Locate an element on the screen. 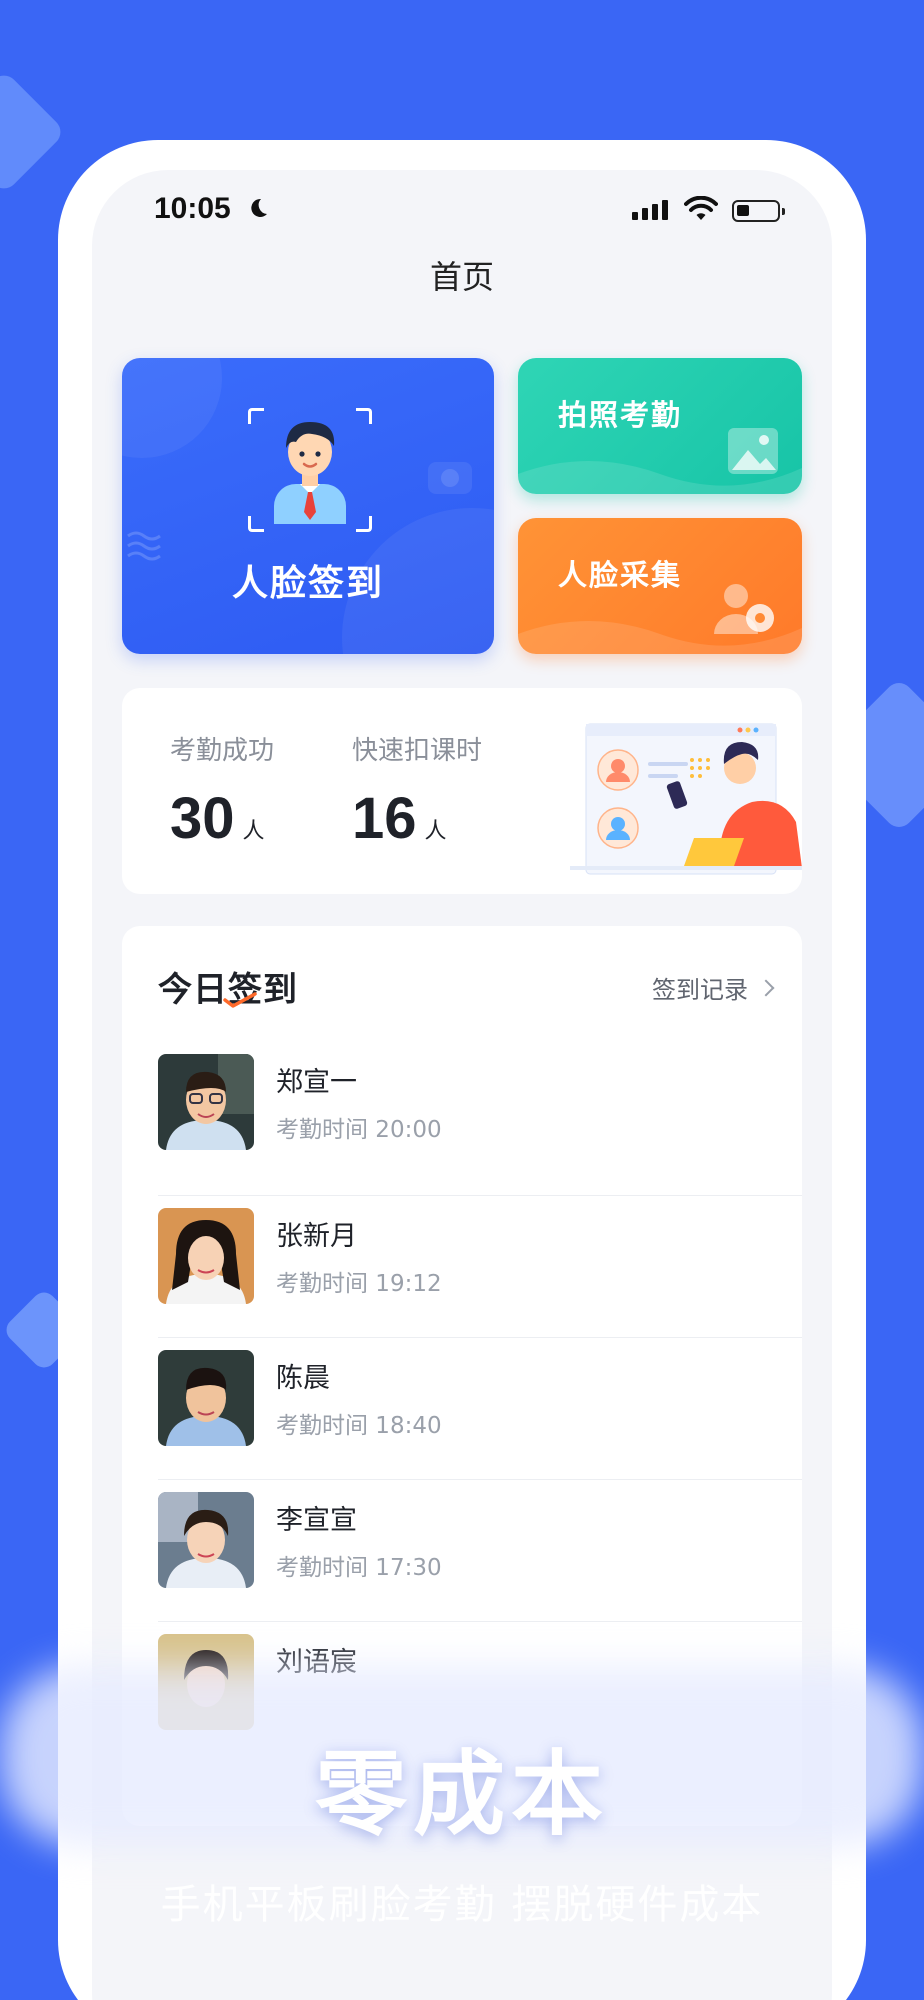 This screenshot has width=924, height=2000. photo-attendance-button: 拍照考勤 is located at coordinates (660, 426).